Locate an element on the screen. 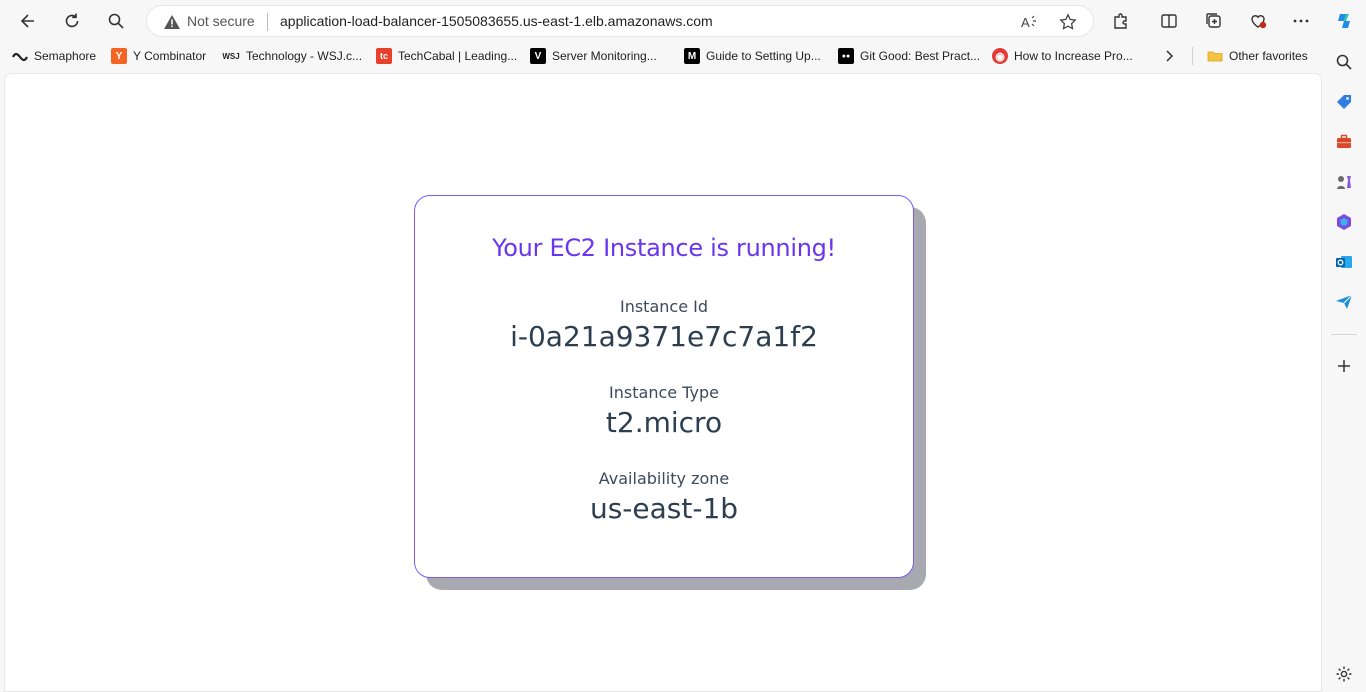 The height and width of the screenshot is (692, 1366). send-plane-icon is located at coordinates (1344, 302).